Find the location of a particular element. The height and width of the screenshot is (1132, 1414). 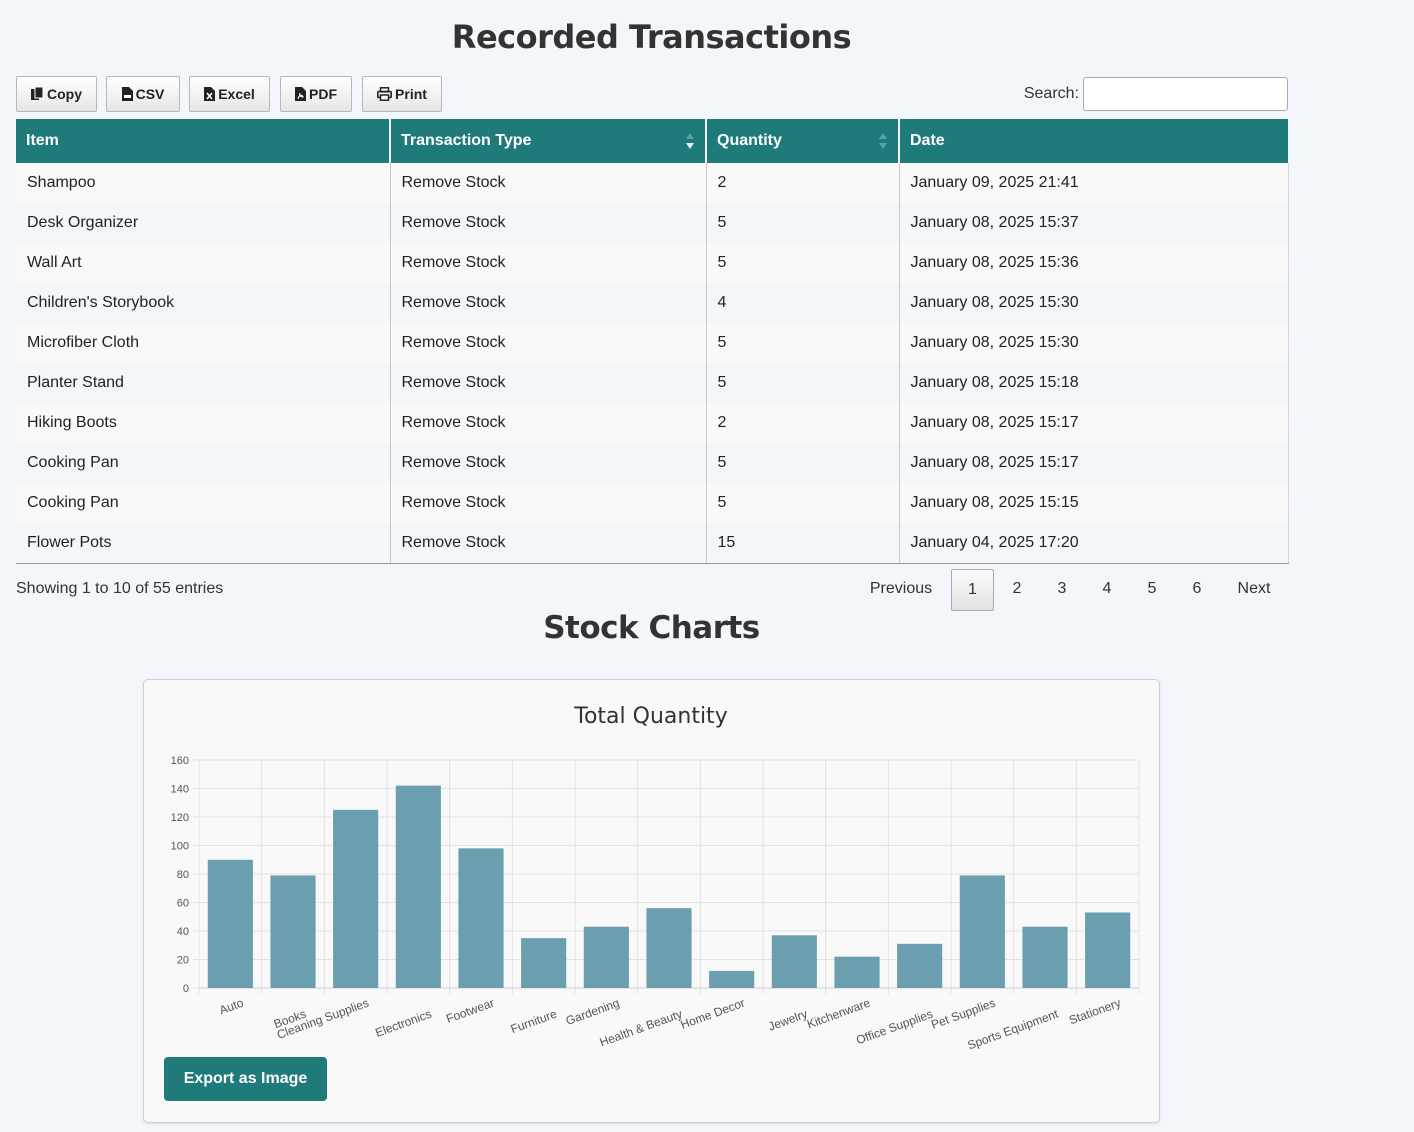

cell-item: Planter Stand is located at coordinates (203, 383).